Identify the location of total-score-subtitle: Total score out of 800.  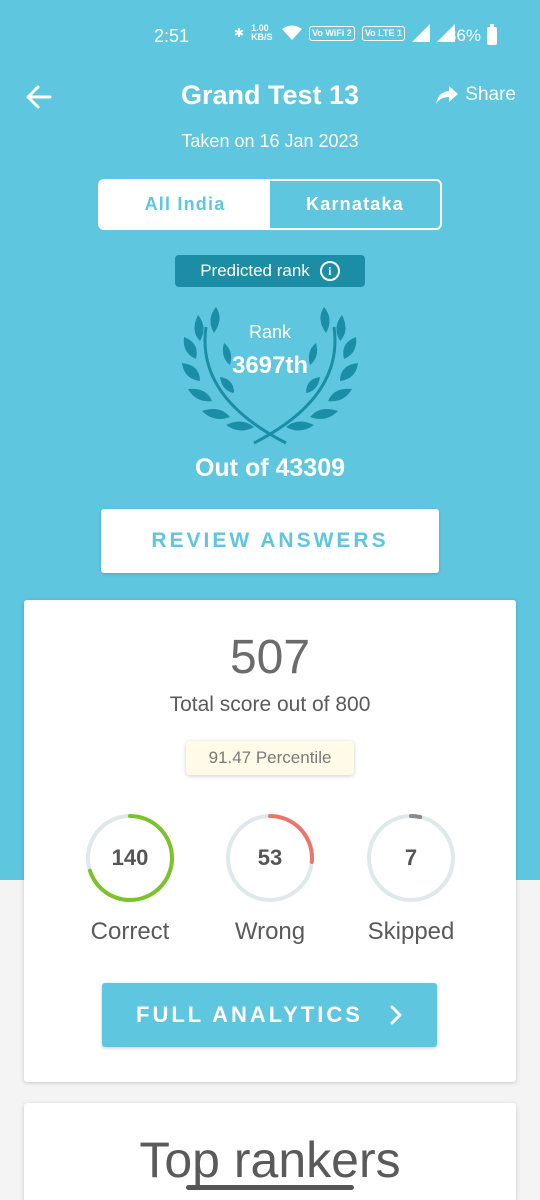
(270, 704).